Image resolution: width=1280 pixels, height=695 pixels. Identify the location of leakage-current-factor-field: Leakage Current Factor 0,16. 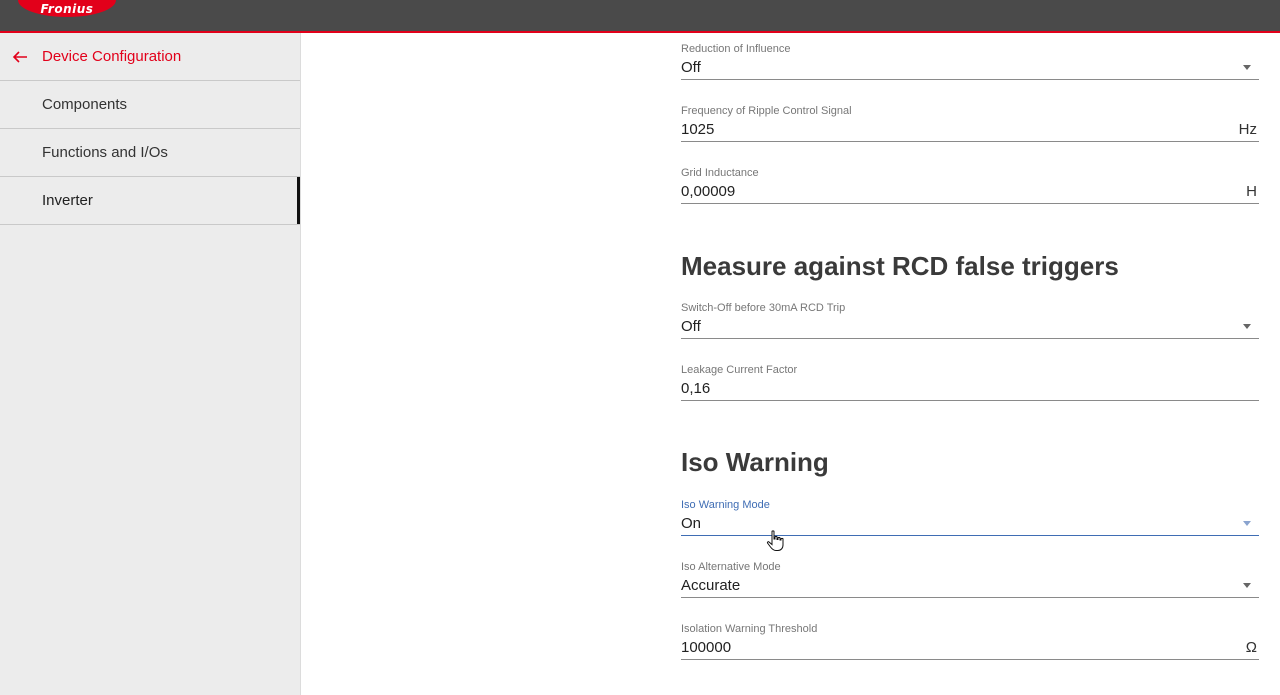
(970, 382).